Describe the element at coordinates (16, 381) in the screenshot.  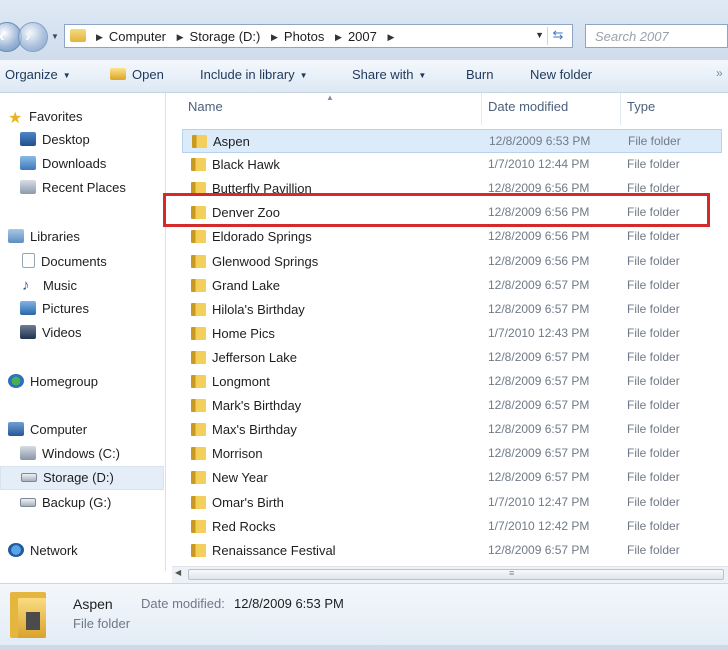
I see `homegroup-icon` at that location.